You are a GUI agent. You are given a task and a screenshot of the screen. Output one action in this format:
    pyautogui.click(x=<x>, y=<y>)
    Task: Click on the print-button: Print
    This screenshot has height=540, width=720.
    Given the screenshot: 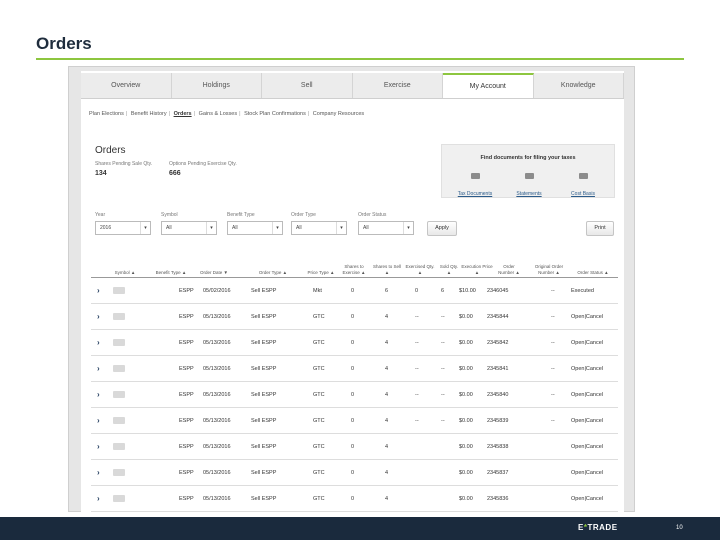 What is the action you would take?
    pyautogui.click(x=600, y=228)
    